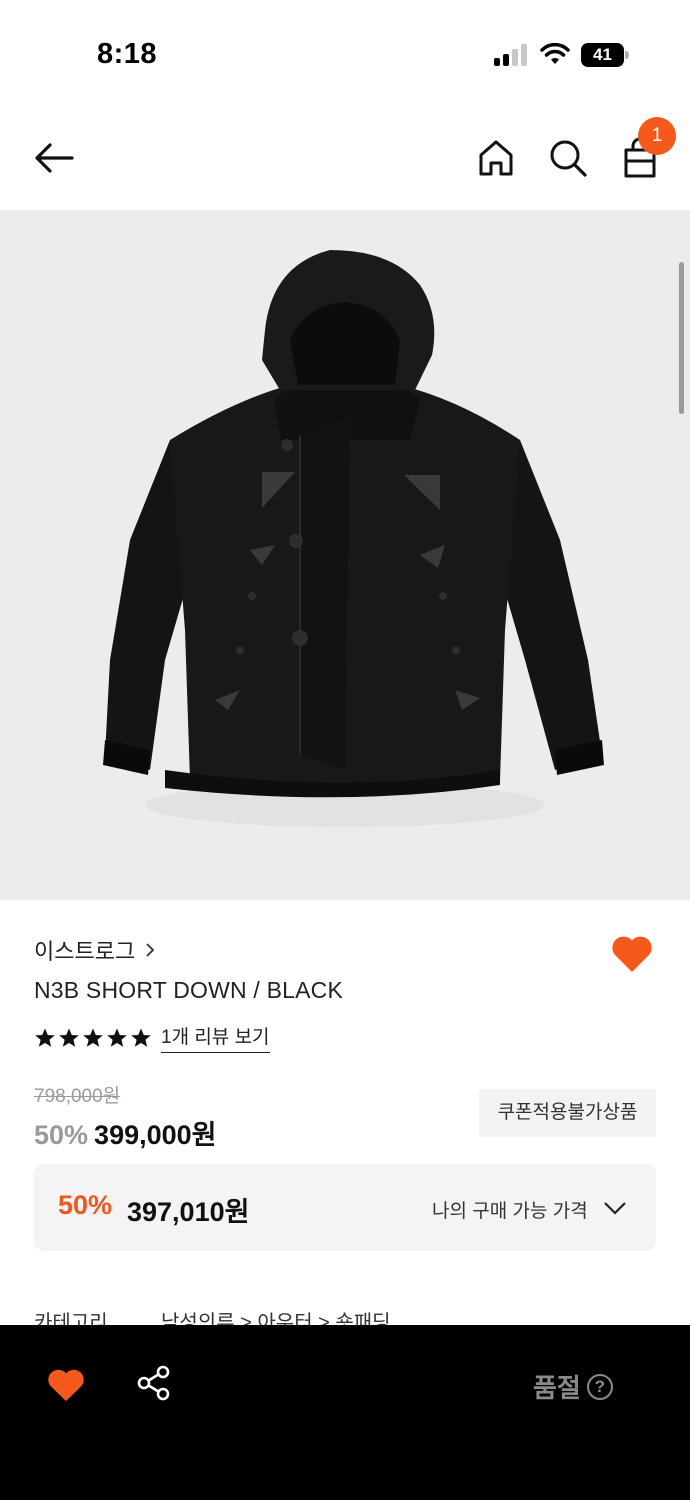 The width and height of the screenshot is (690, 1500). I want to click on wishlist-heart-icon, so click(632, 953).